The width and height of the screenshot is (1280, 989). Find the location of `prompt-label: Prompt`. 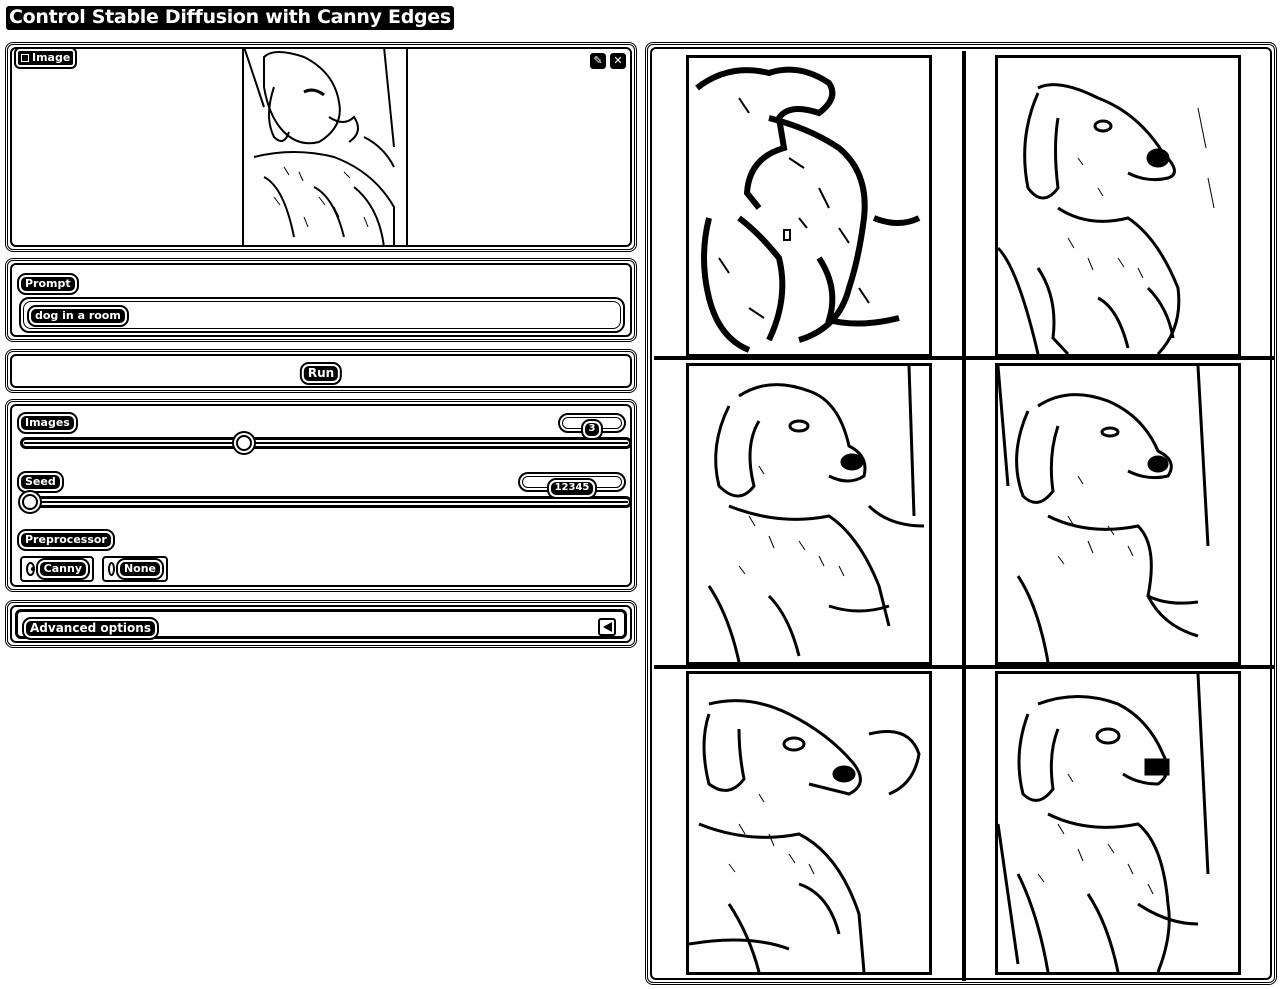

prompt-label: Prompt is located at coordinates (48, 284).